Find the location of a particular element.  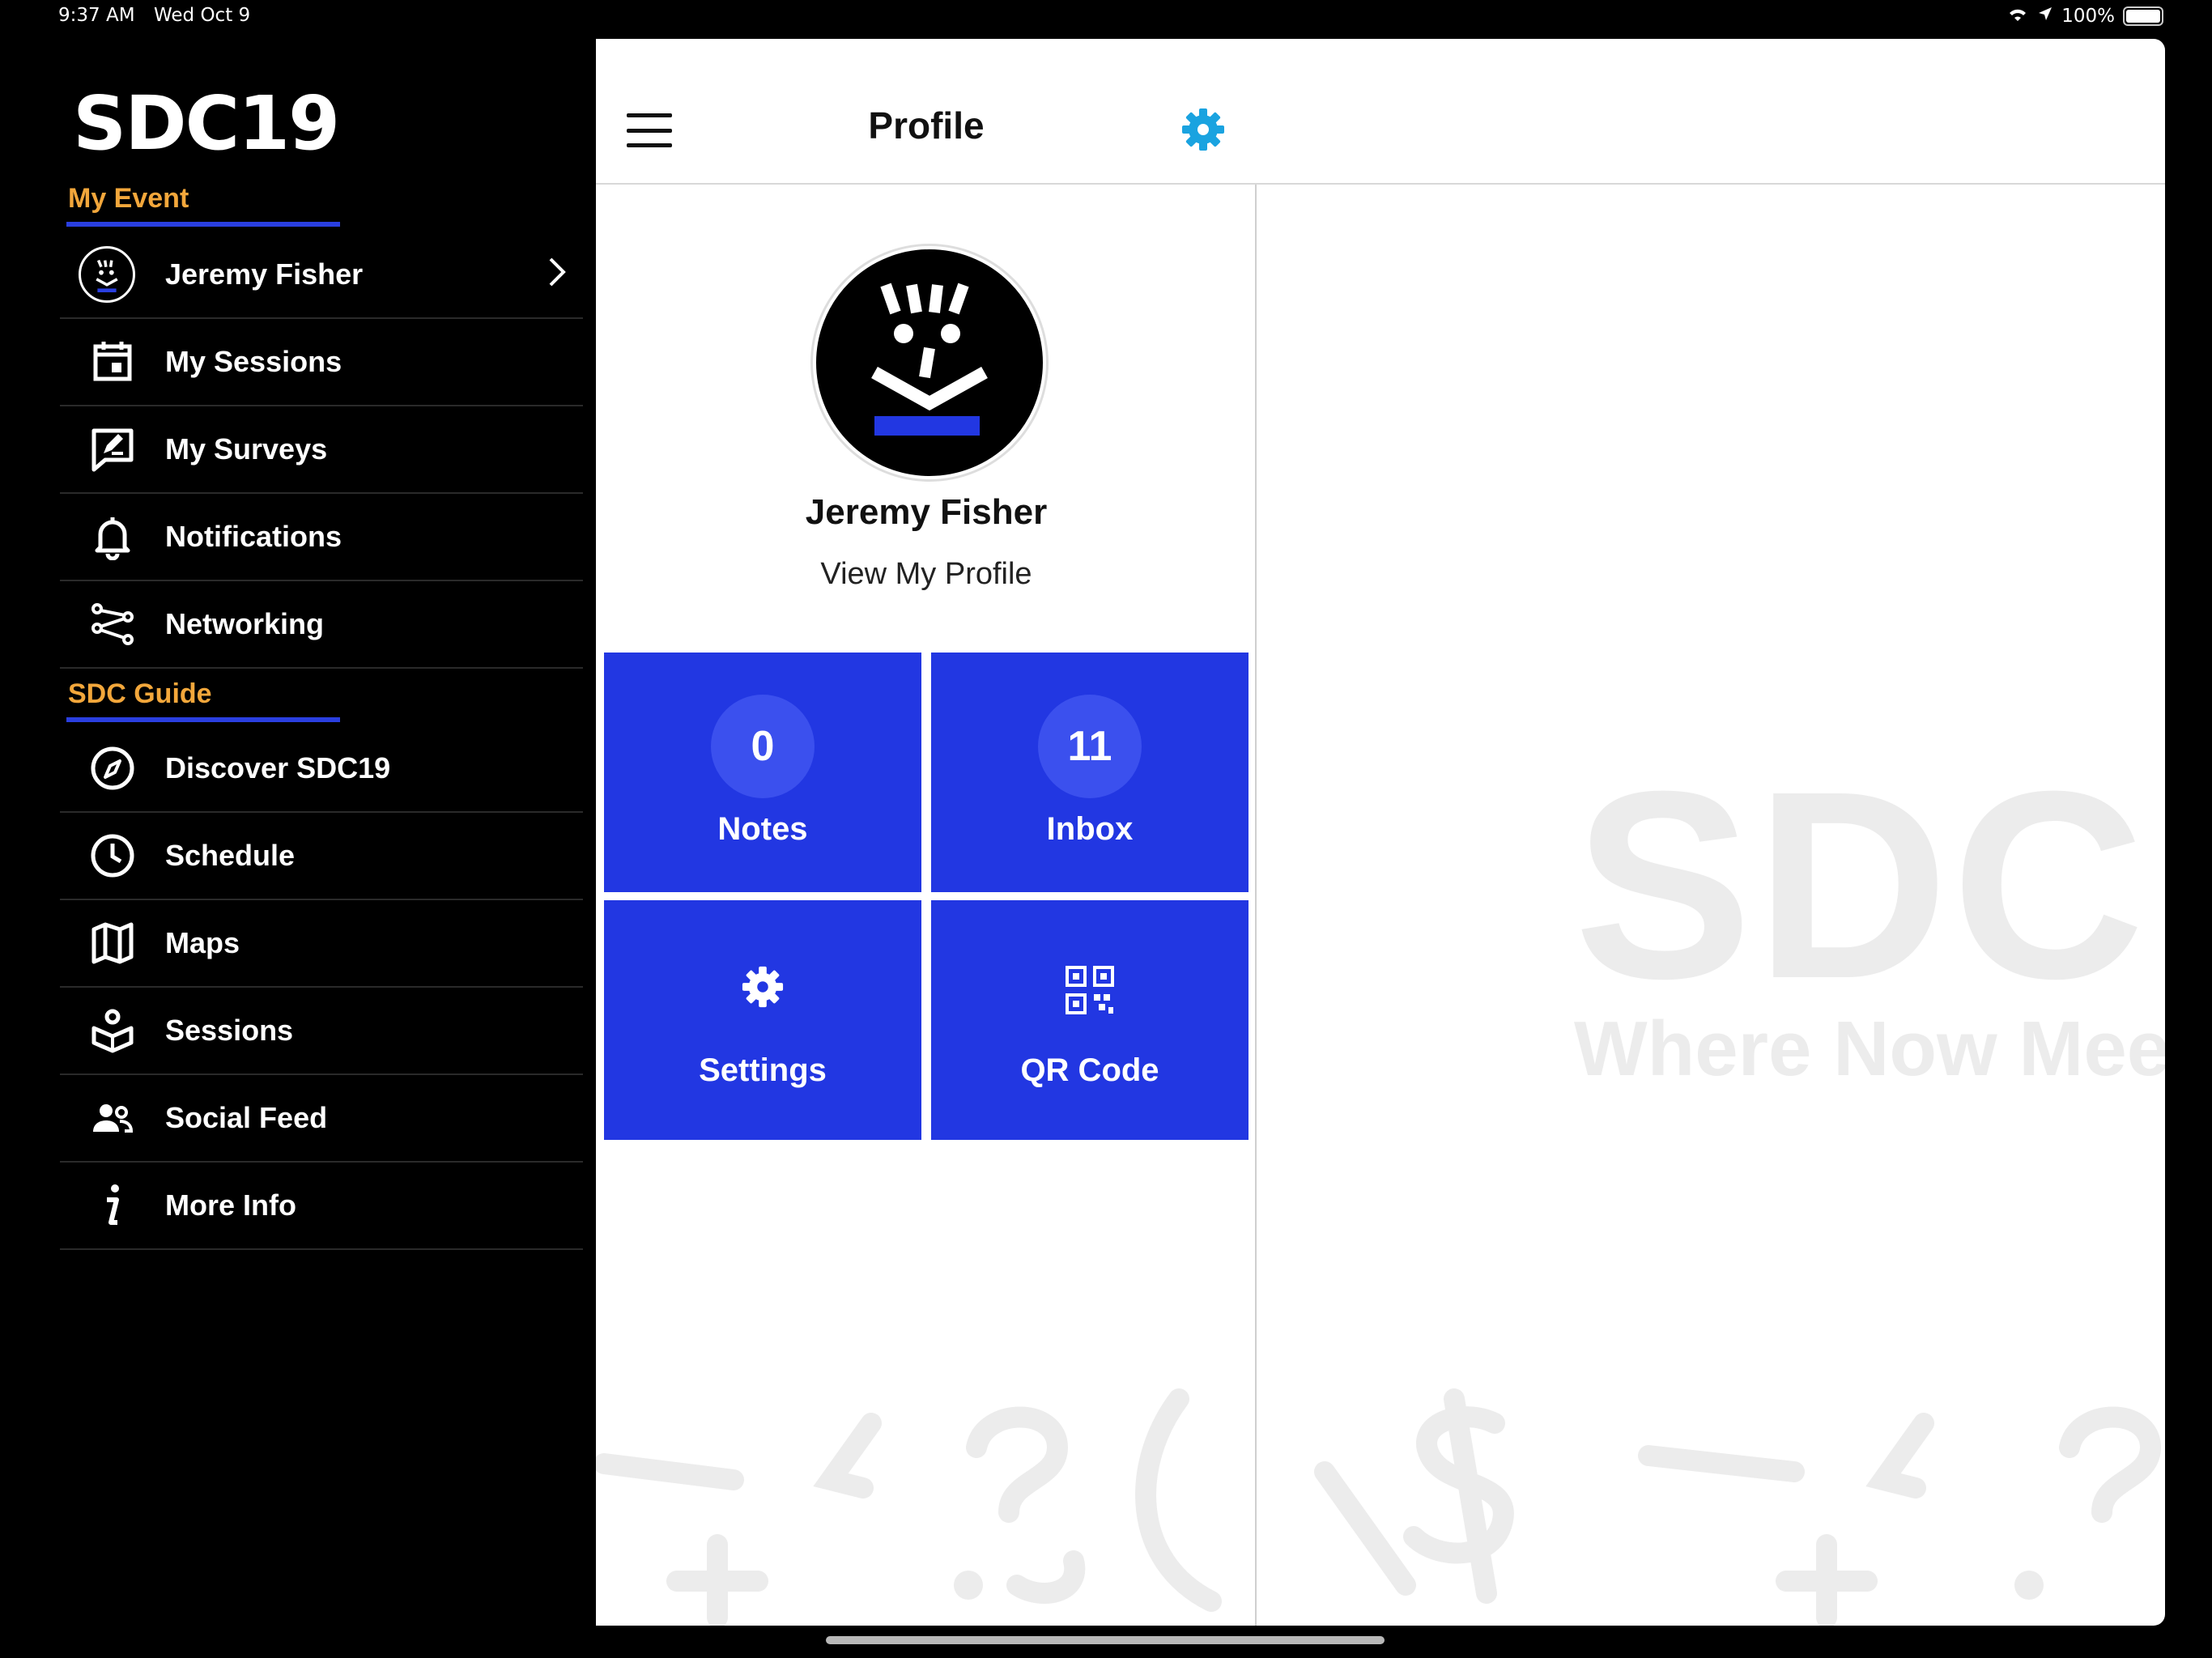

compass-icon is located at coordinates (113, 768).